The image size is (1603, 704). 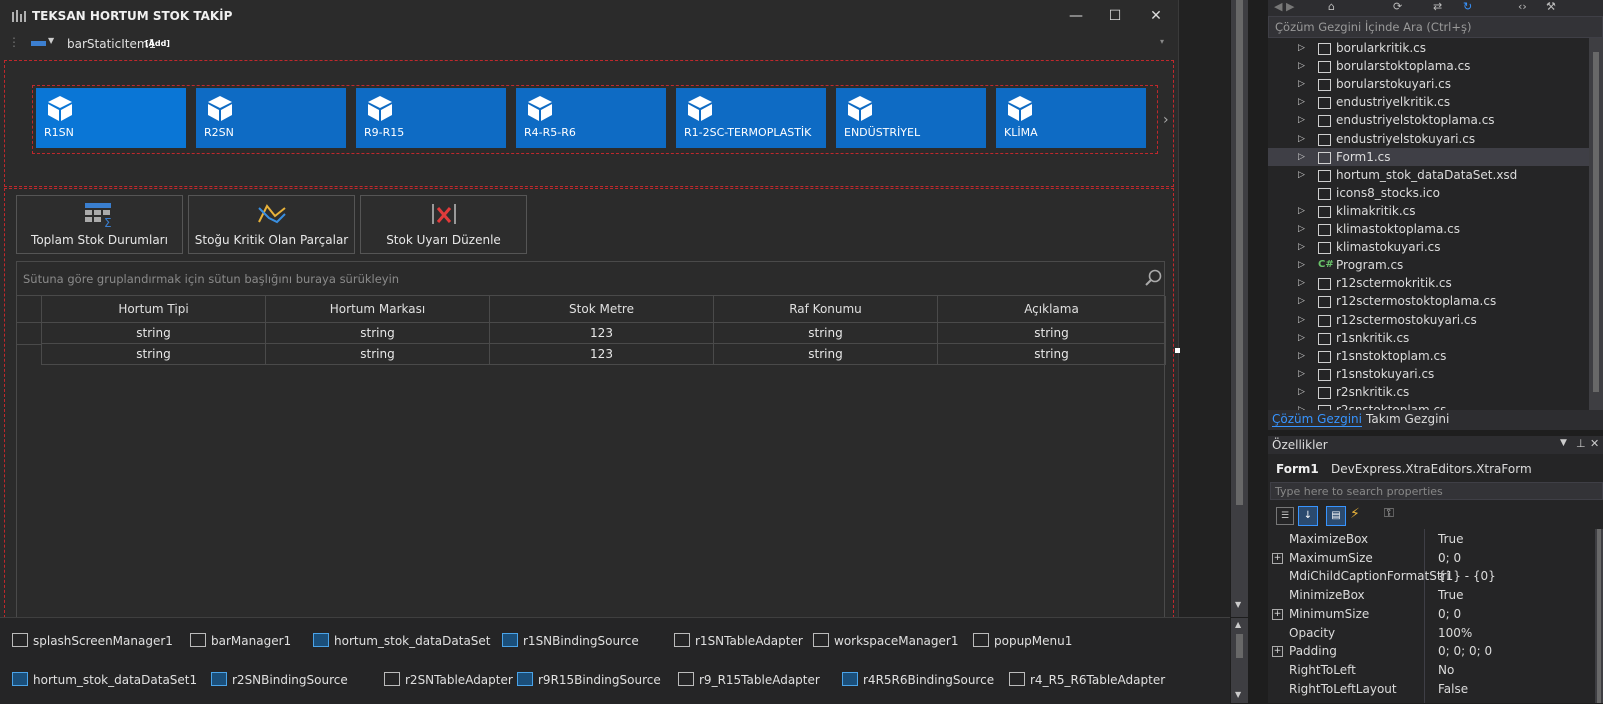 I want to click on search-icon, so click(x=1154, y=278).